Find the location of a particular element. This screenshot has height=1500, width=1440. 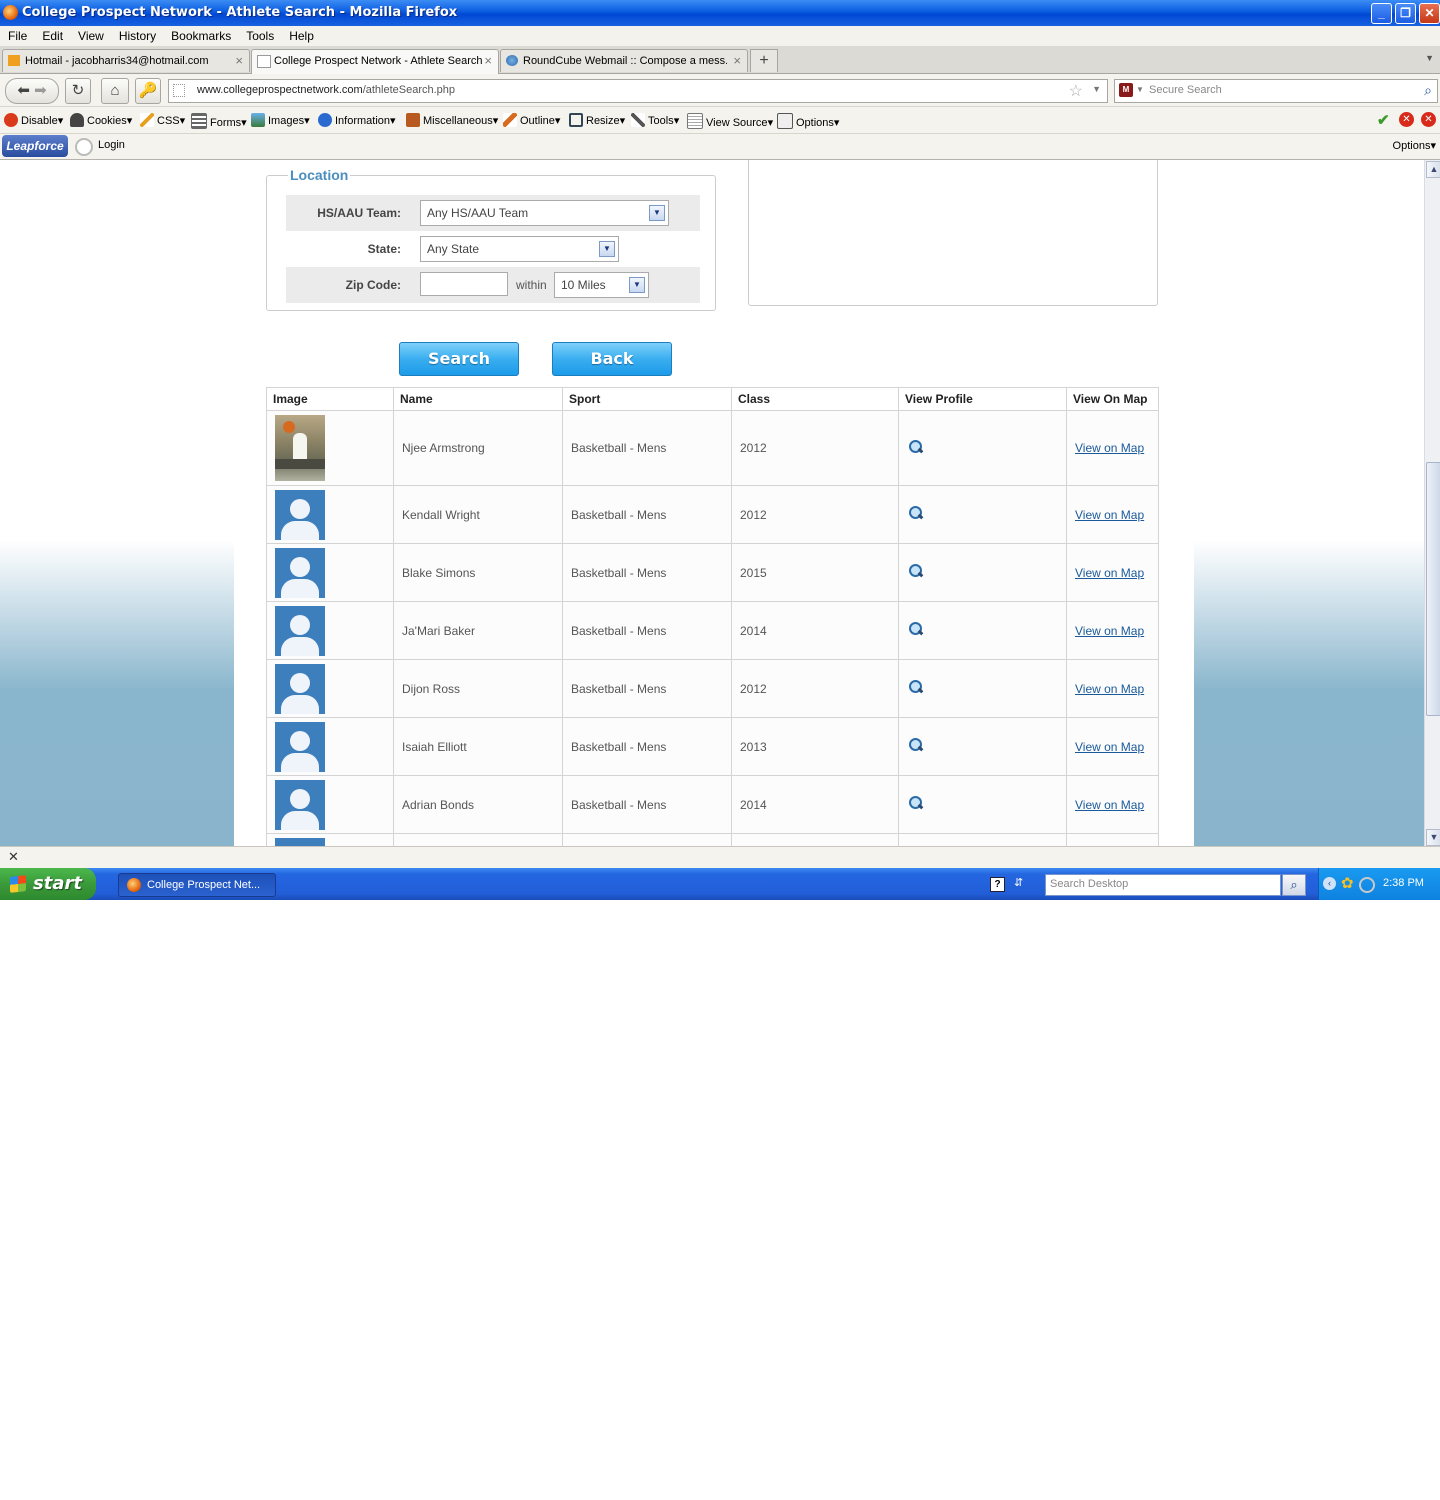

image-cell is located at coordinates (330, 448).